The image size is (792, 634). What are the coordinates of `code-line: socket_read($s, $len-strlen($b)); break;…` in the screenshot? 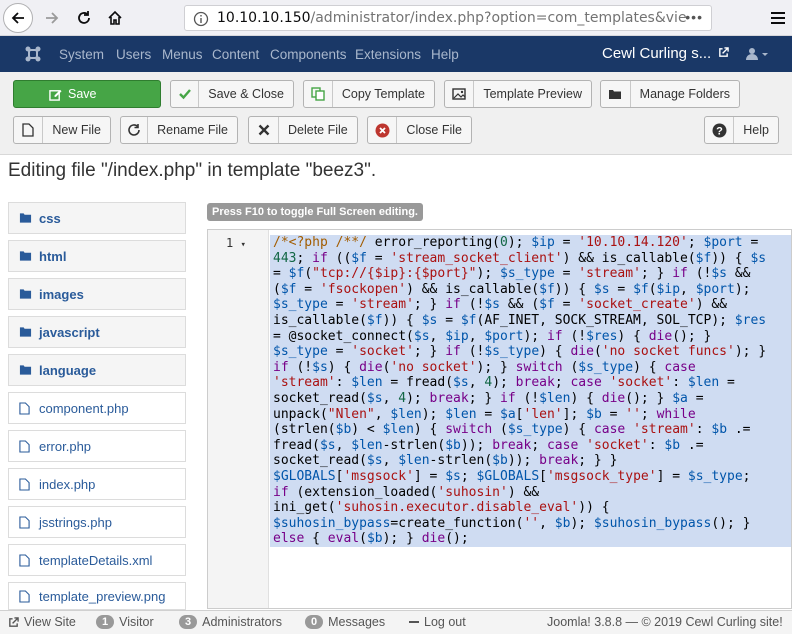 It's located at (530, 461).